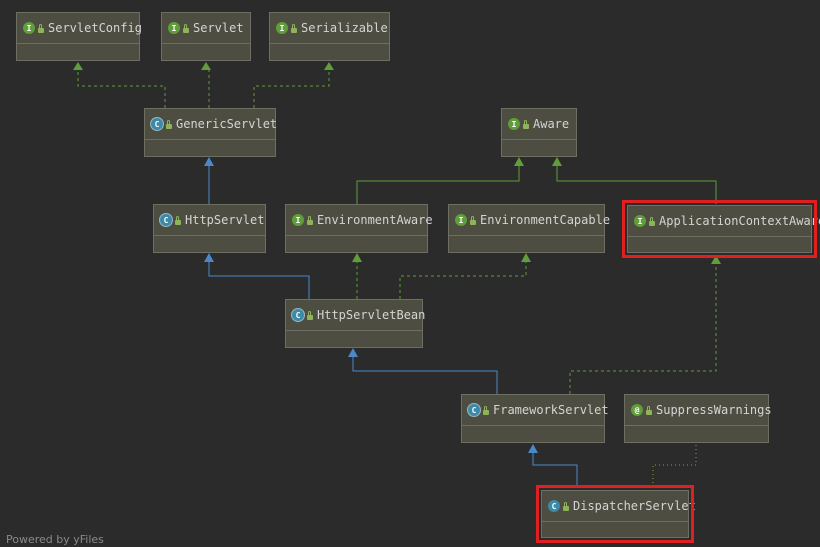  I want to click on arrowhead-environment-aware, so click(357, 257).